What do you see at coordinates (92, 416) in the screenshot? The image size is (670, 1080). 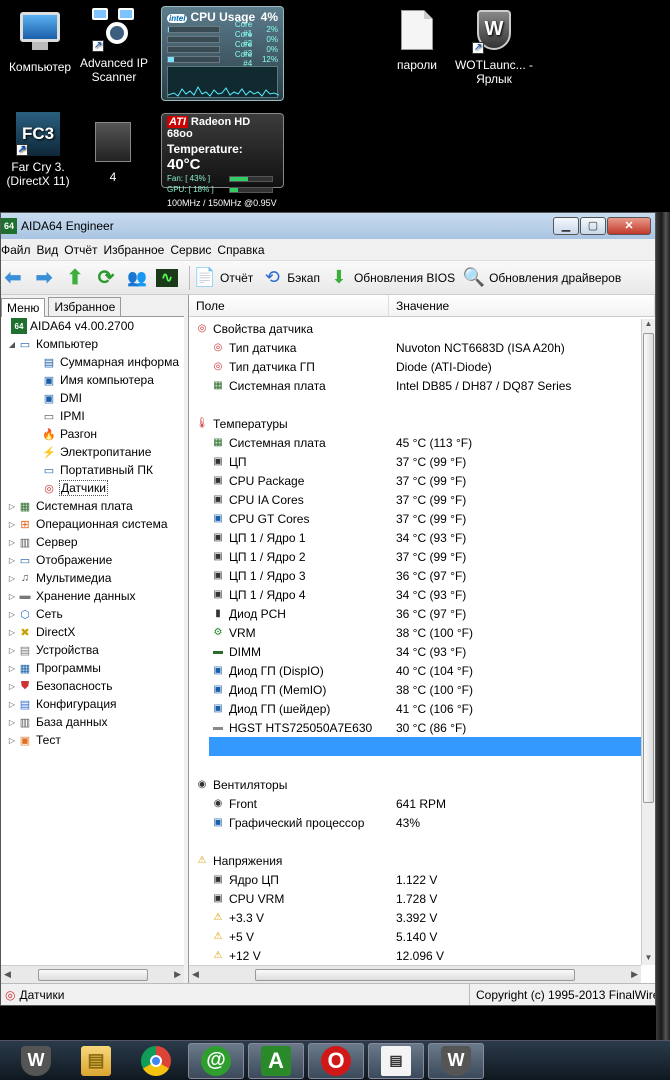 I see `tree-item: ▭ IPMI` at bounding box center [92, 416].